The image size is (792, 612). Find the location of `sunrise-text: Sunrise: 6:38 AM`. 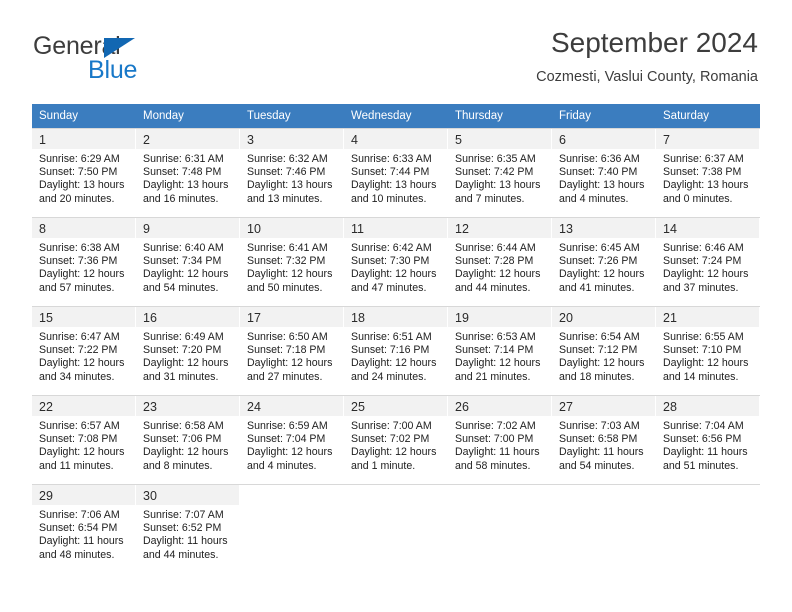

sunrise-text: Sunrise: 6:38 AM is located at coordinates (79, 248).